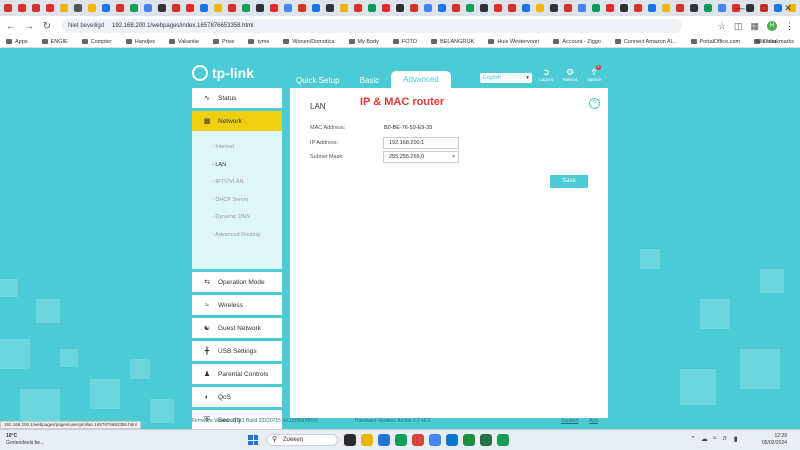 This screenshot has height=450, width=800. What do you see at coordinates (506, 78) in the screenshot?
I see `language-select: English ▾` at bounding box center [506, 78].